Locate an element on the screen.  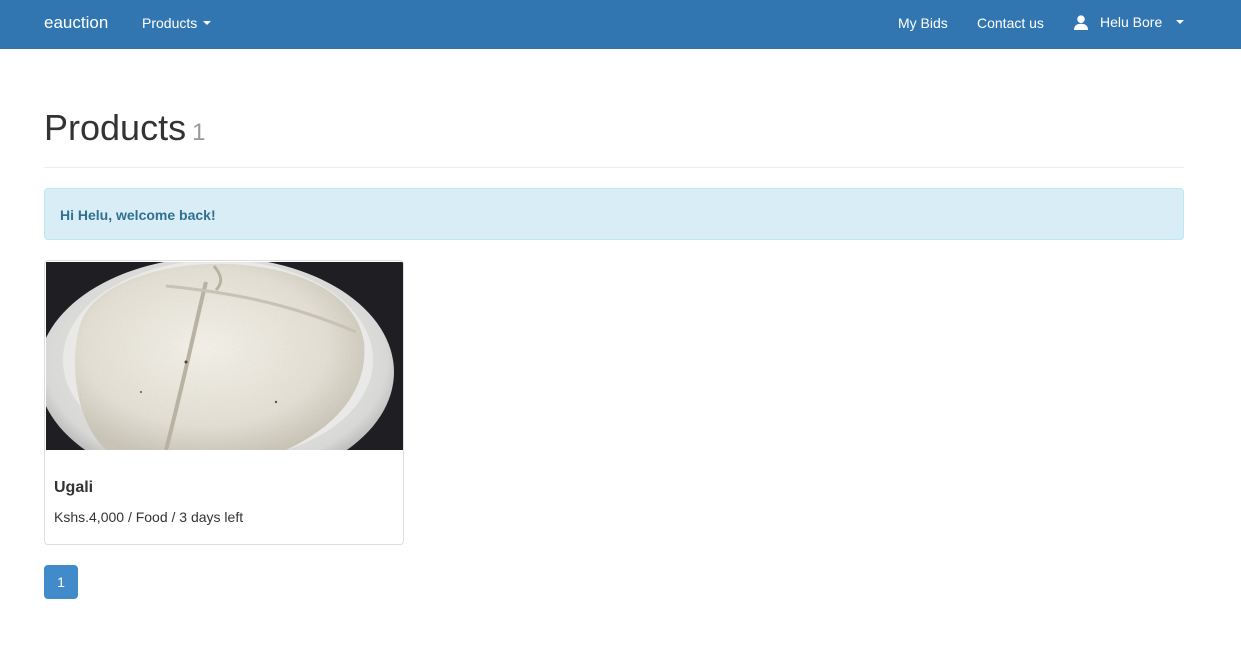
products-dropdown-label: Products is located at coordinates (170, 23).